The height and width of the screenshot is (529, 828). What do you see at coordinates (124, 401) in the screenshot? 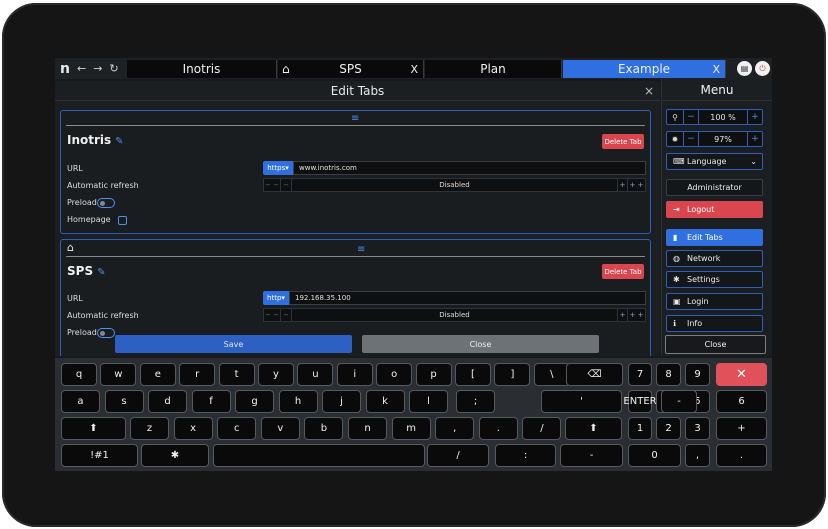
I see `key-s: s` at bounding box center [124, 401].